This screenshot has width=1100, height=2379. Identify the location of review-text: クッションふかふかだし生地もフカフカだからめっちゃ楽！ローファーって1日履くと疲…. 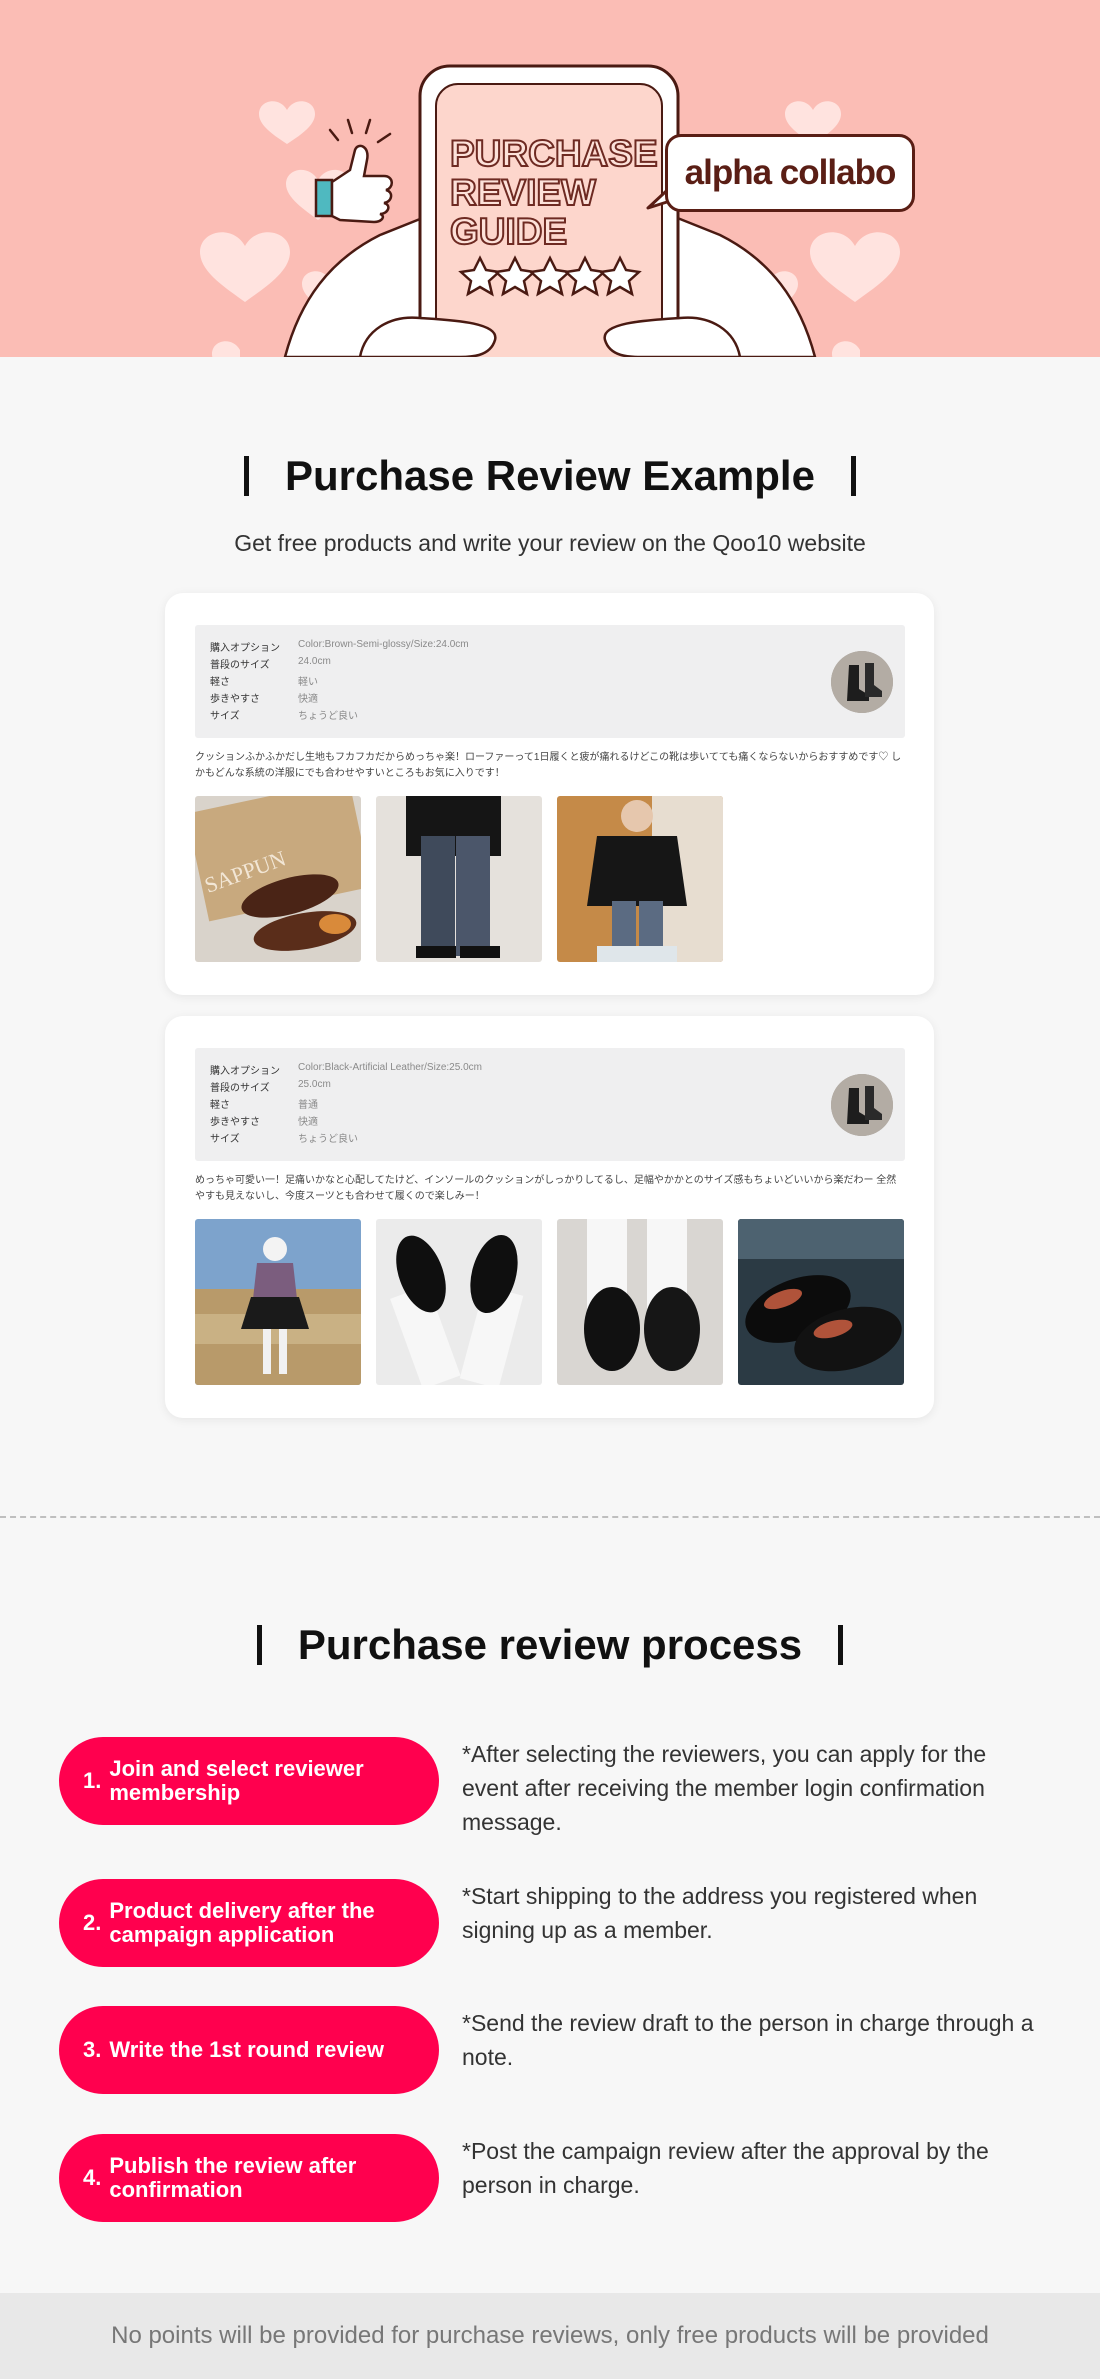
(548, 765).